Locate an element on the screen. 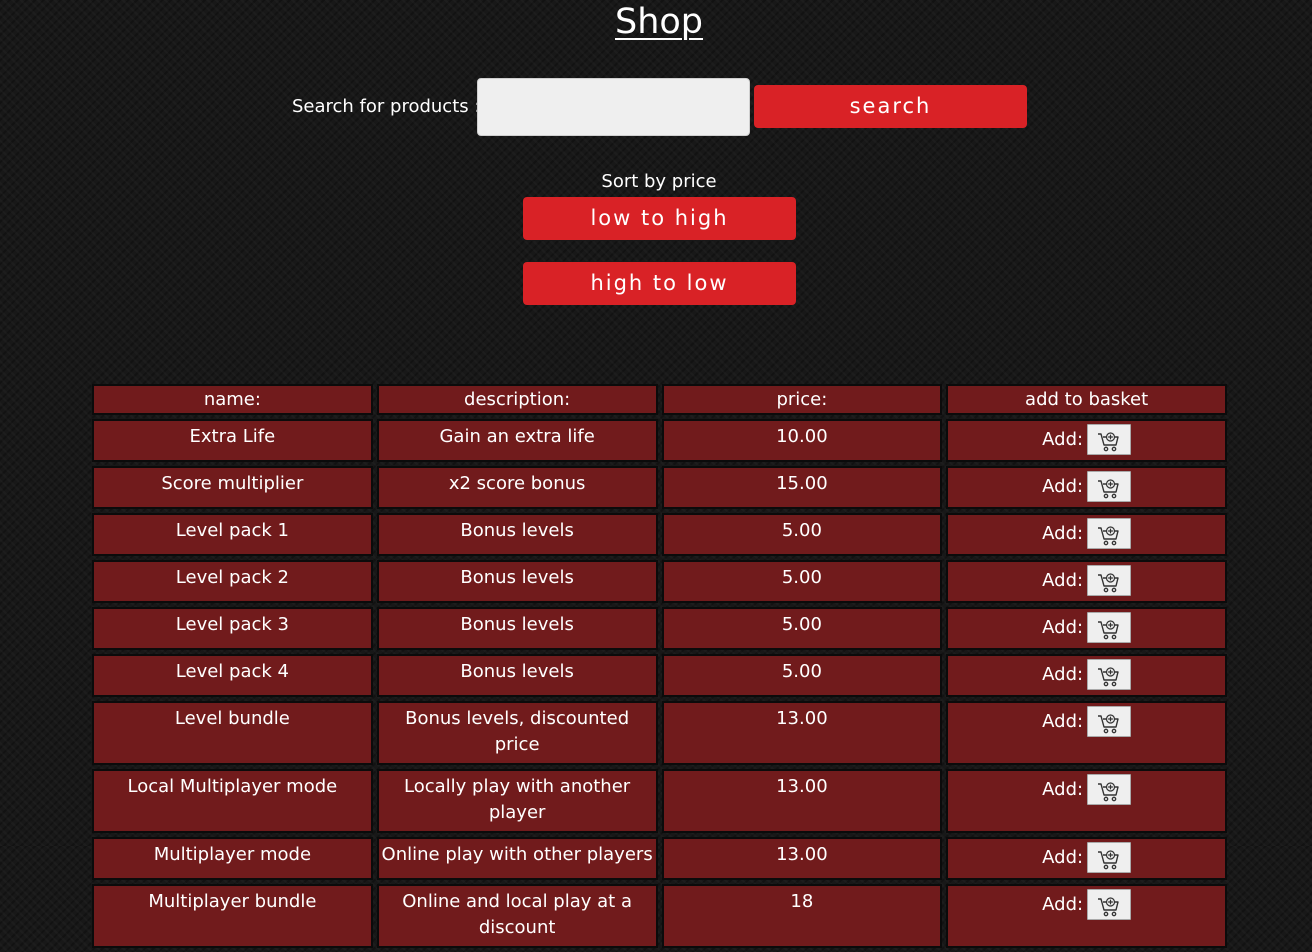 The width and height of the screenshot is (1312, 952). product-name: Multiplayer bundle is located at coordinates (232, 916).